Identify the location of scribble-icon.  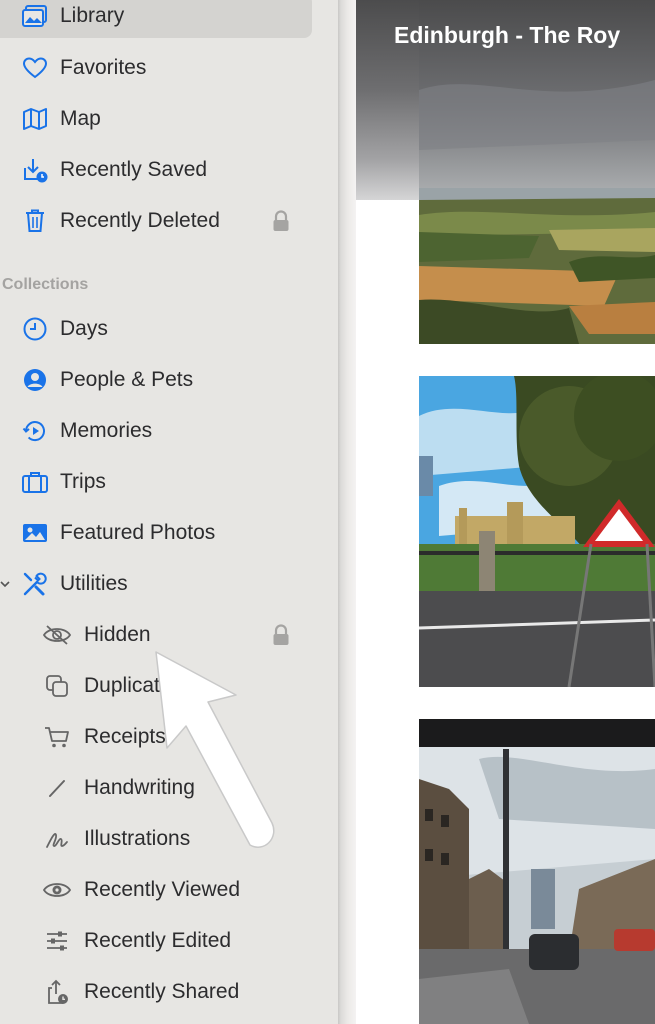
(57, 839).